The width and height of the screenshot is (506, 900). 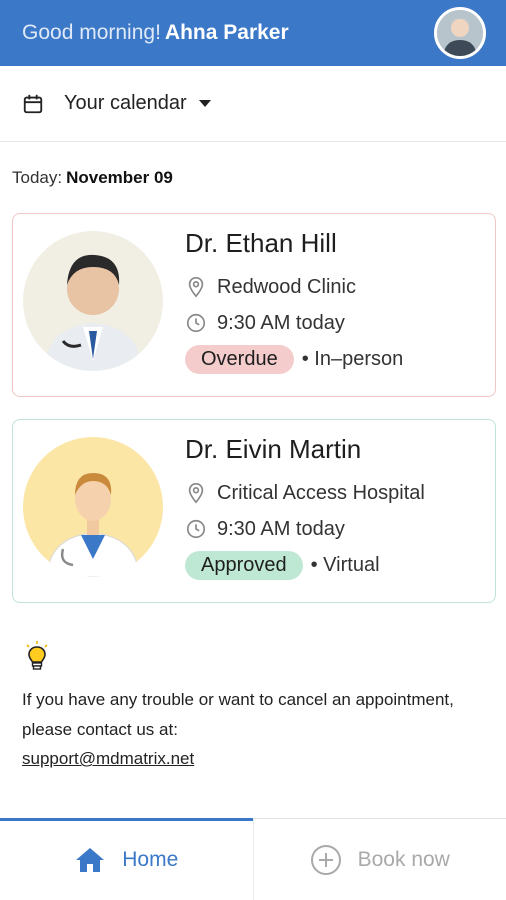 I want to click on lightbulb-icon, so click(x=37, y=655).